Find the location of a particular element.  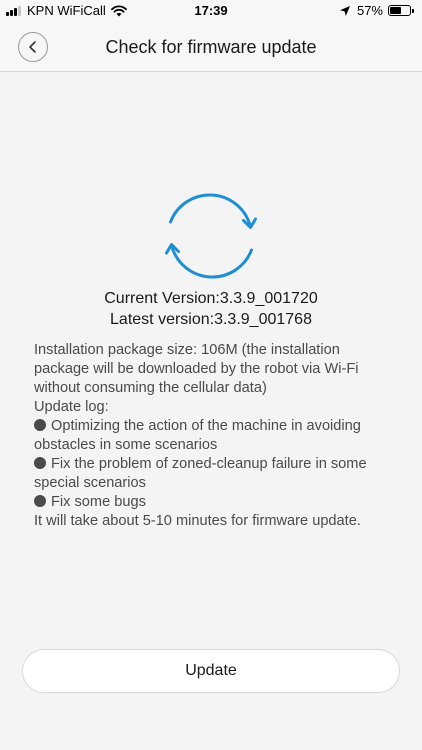

update-log-item: Fix some bugs is located at coordinates (214, 502).